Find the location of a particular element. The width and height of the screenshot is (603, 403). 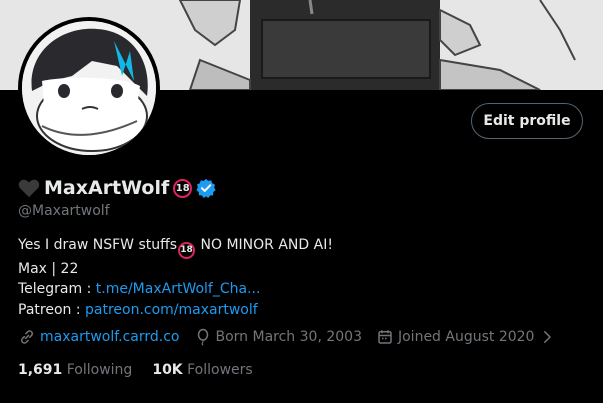

bio-line-2: Max | 22 is located at coordinates (48, 268).